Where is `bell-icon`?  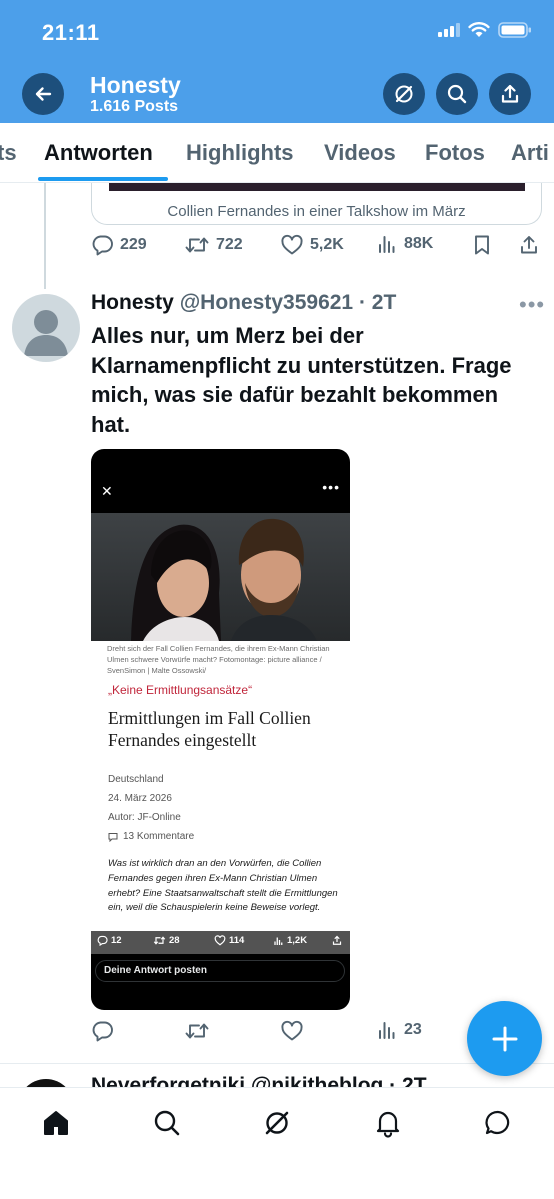
bell-icon is located at coordinates (388, 1124).